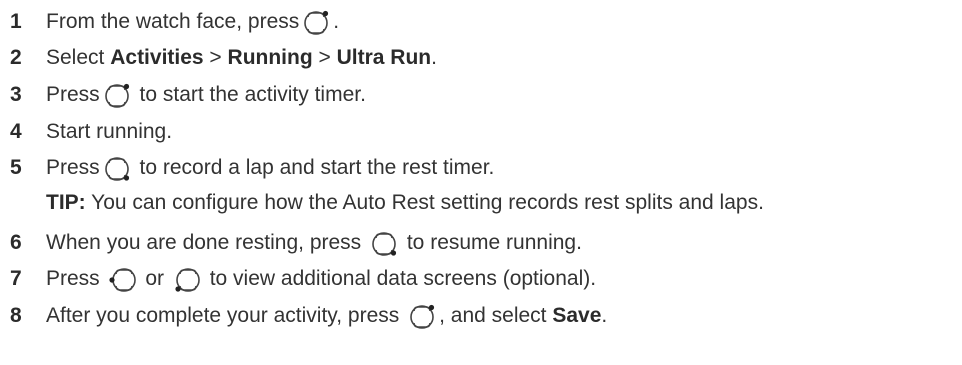 This screenshot has height=365, width=962. I want to click on menu-item-ultra-run: Ultra Run, so click(384, 57).